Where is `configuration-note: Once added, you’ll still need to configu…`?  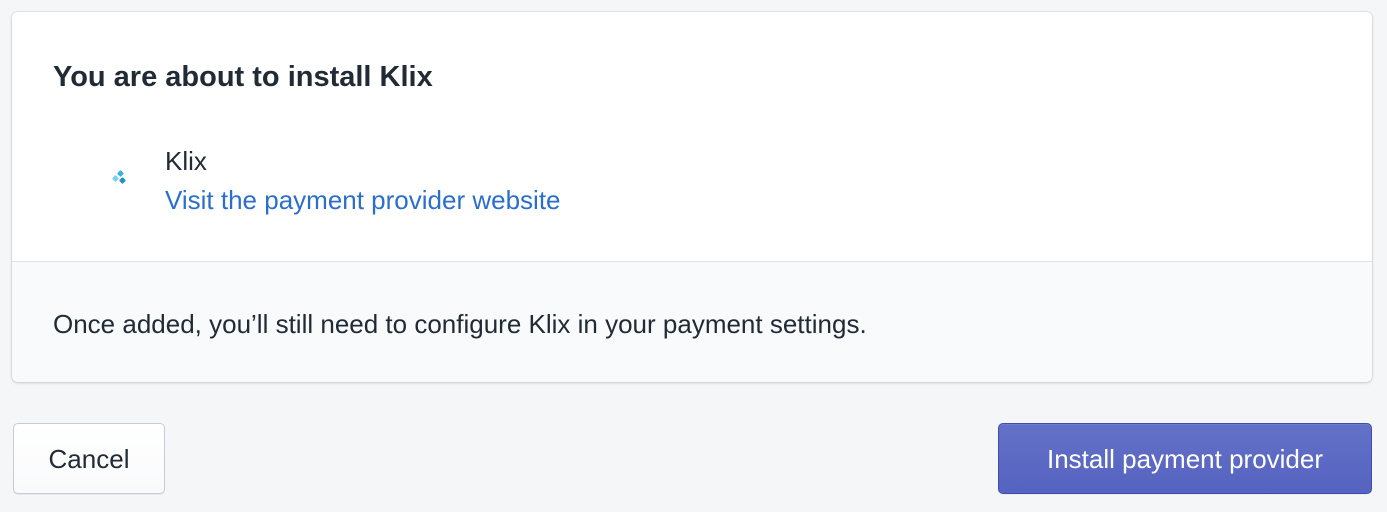 configuration-note: Once added, you’ll still need to configu… is located at coordinates (460, 324).